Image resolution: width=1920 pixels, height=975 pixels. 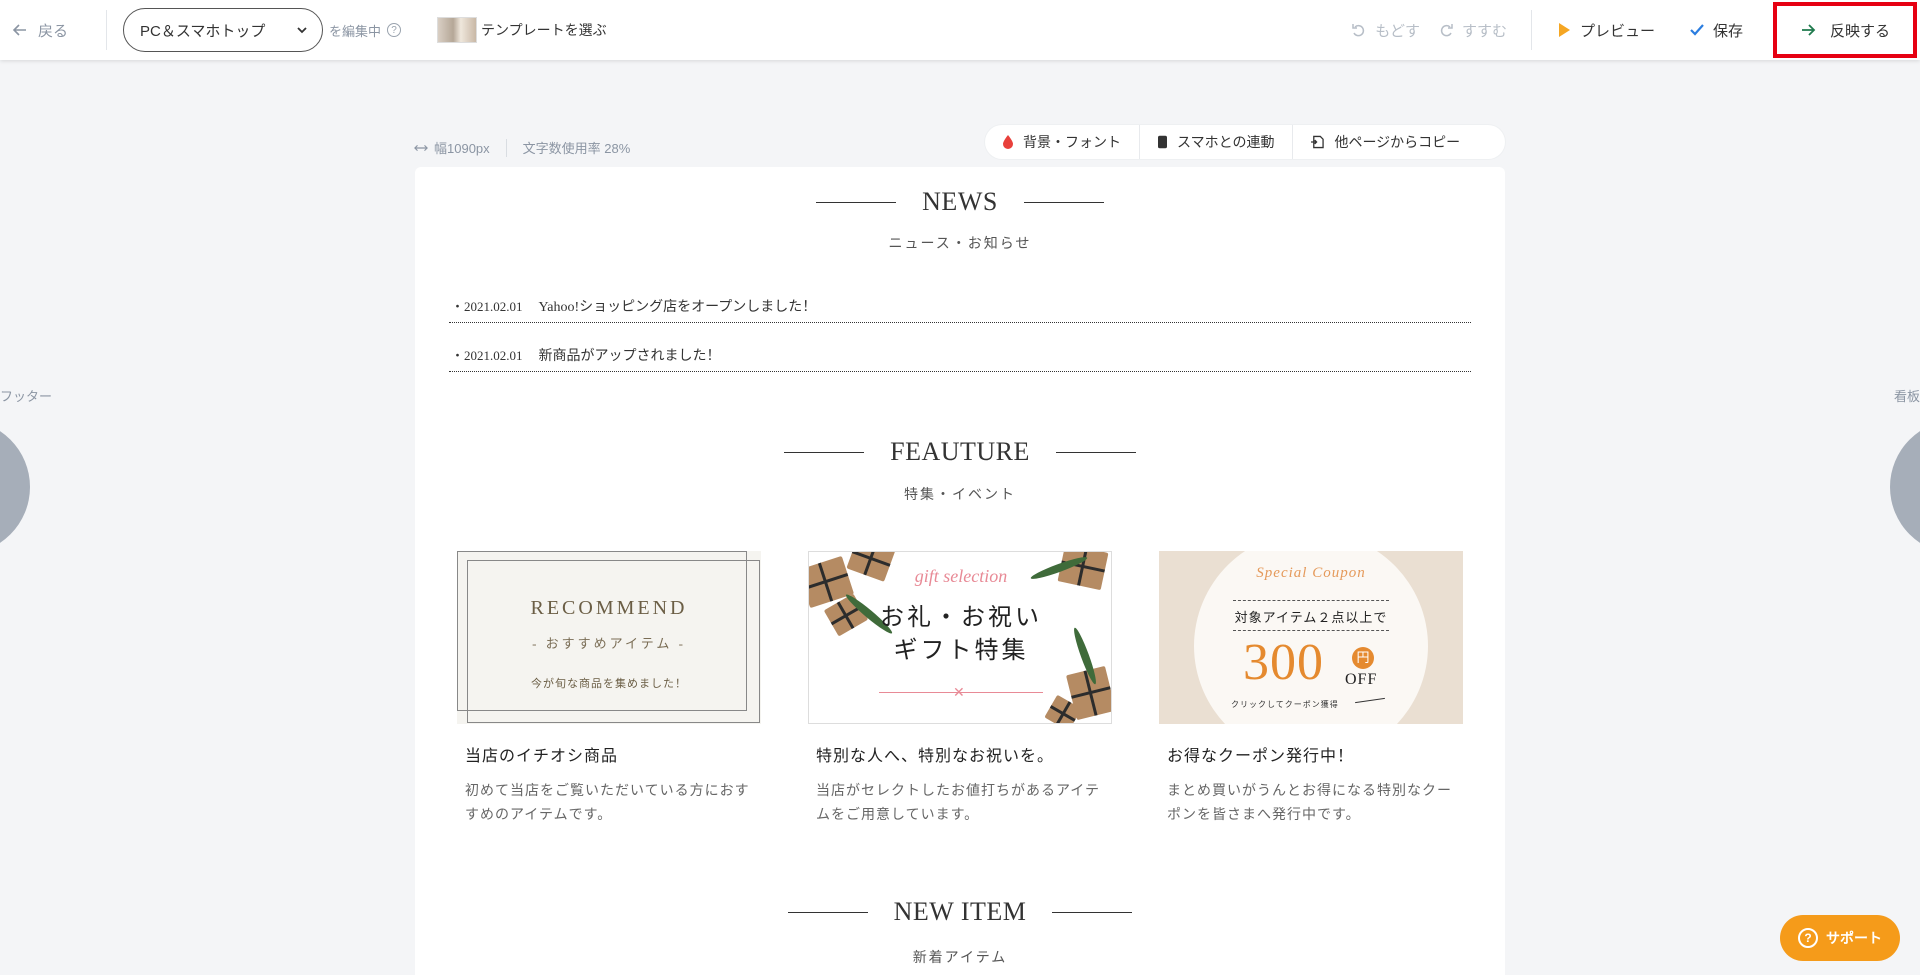 What do you see at coordinates (1072, 142) in the screenshot?
I see `bg-font-label: 背景・フォント` at bounding box center [1072, 142].